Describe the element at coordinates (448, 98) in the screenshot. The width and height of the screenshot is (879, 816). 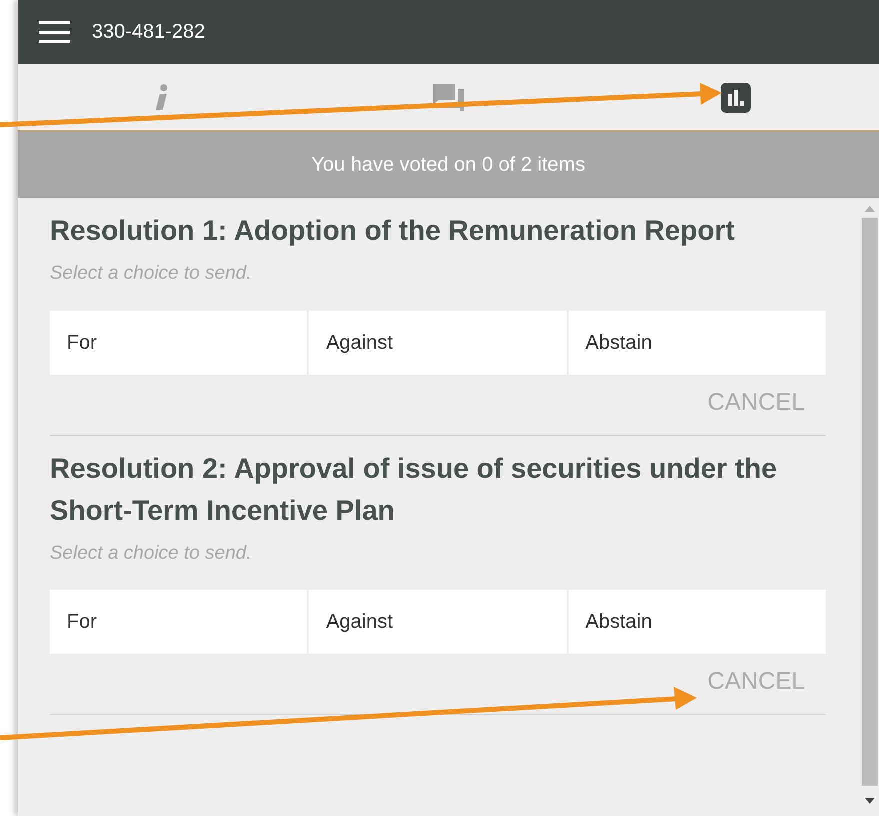
I see `chat-icon` at that location.